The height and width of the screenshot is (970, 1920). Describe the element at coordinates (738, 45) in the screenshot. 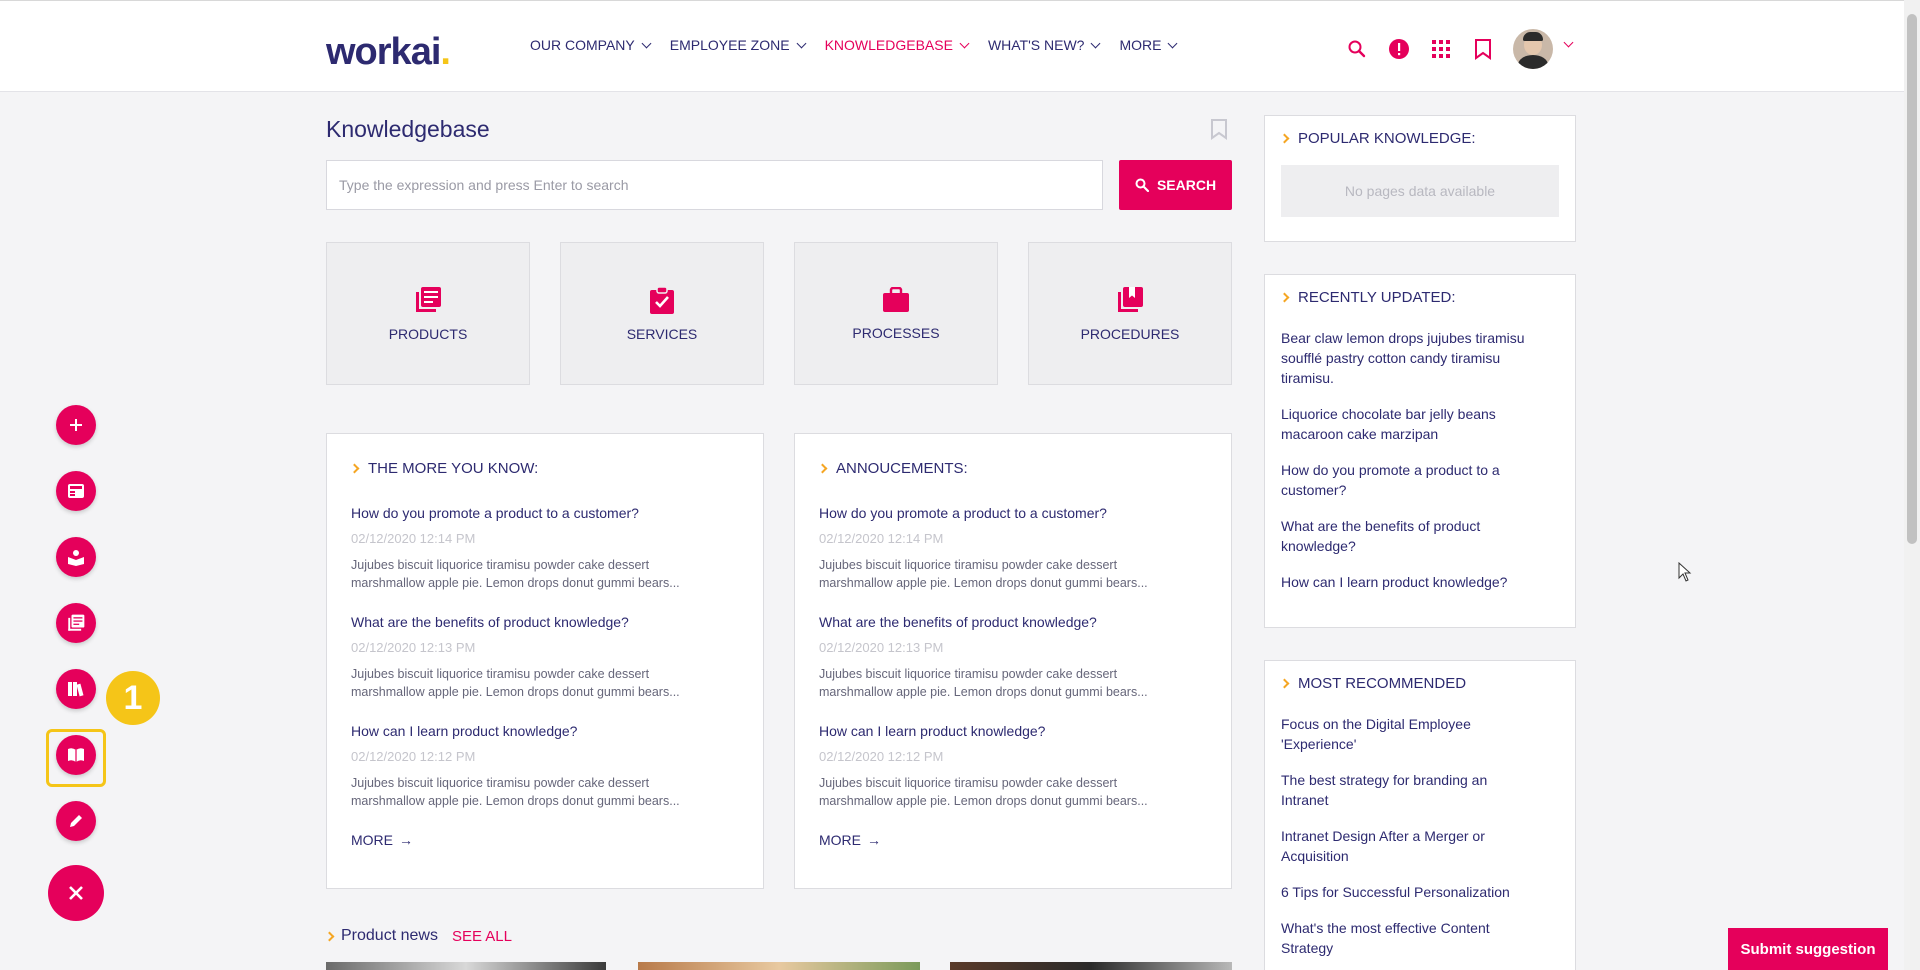

I see `nav-employee-zone: EMPLOYEE ZONE` at that location.